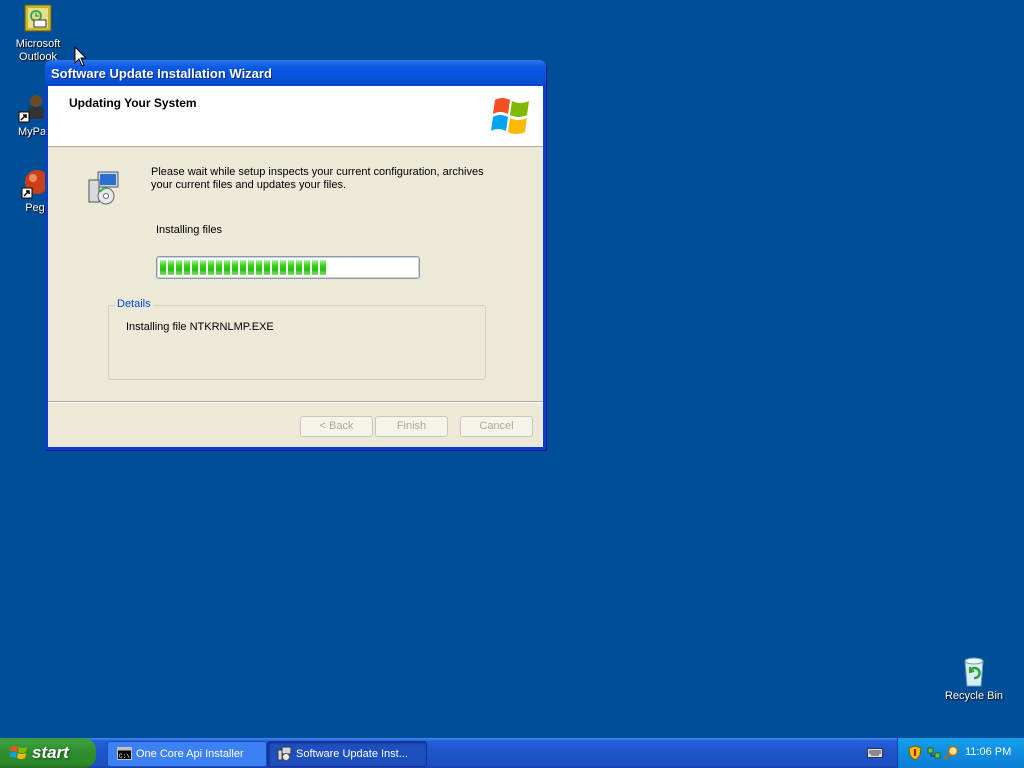 This screenshot has width=1024, height=768. Describe the element at coordinates (38, 20) in the screenshot. I see `outlook-icon` at that location.